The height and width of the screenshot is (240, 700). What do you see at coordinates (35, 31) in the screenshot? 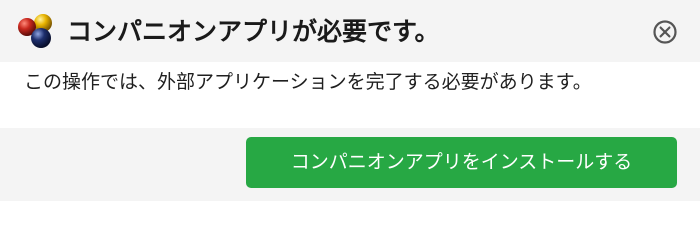
I see `three-spheres-logo-icon` at bounding box center [35, 31].